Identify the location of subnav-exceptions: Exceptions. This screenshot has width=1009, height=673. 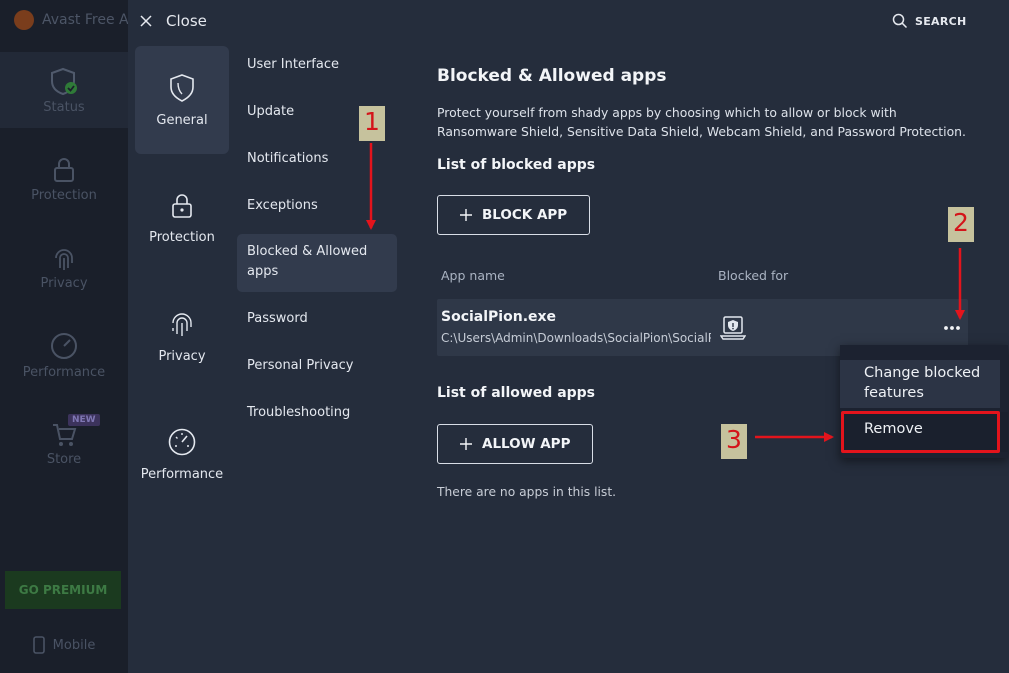
(317, 206).